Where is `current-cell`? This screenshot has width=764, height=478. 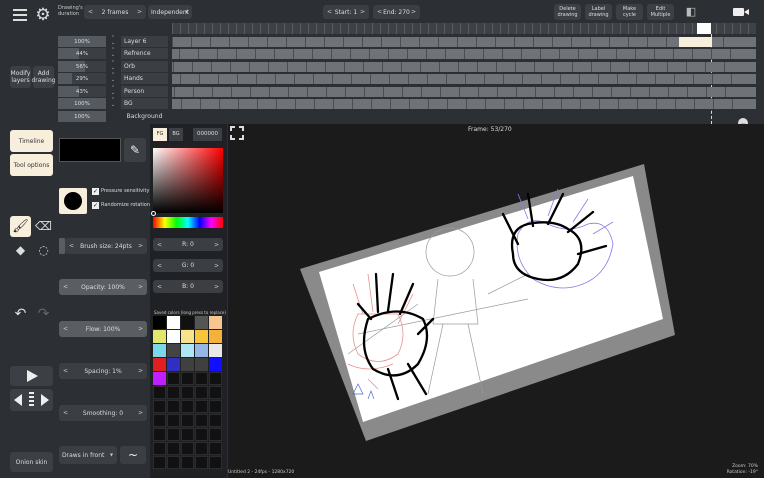 current-cell is located at coordinates (695, 42).